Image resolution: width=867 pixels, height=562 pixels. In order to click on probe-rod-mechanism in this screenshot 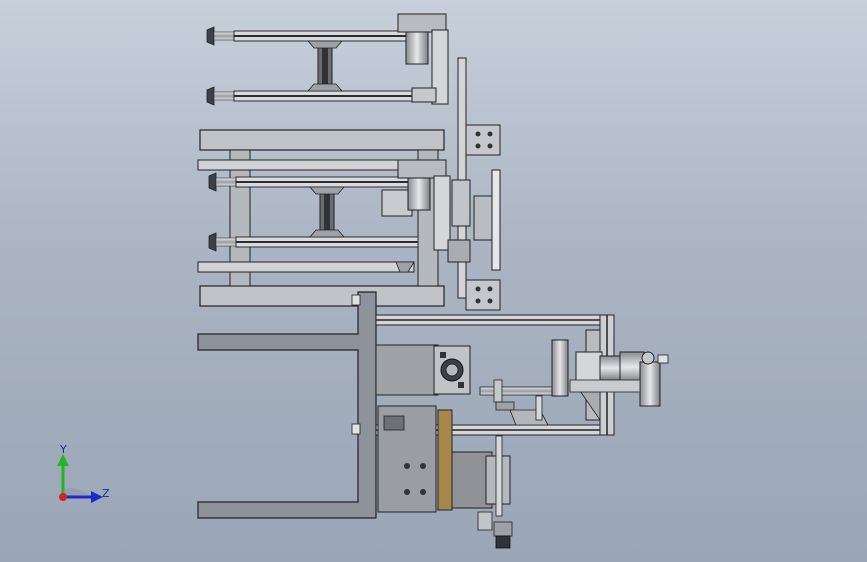, I will do `click(519, 402)`.